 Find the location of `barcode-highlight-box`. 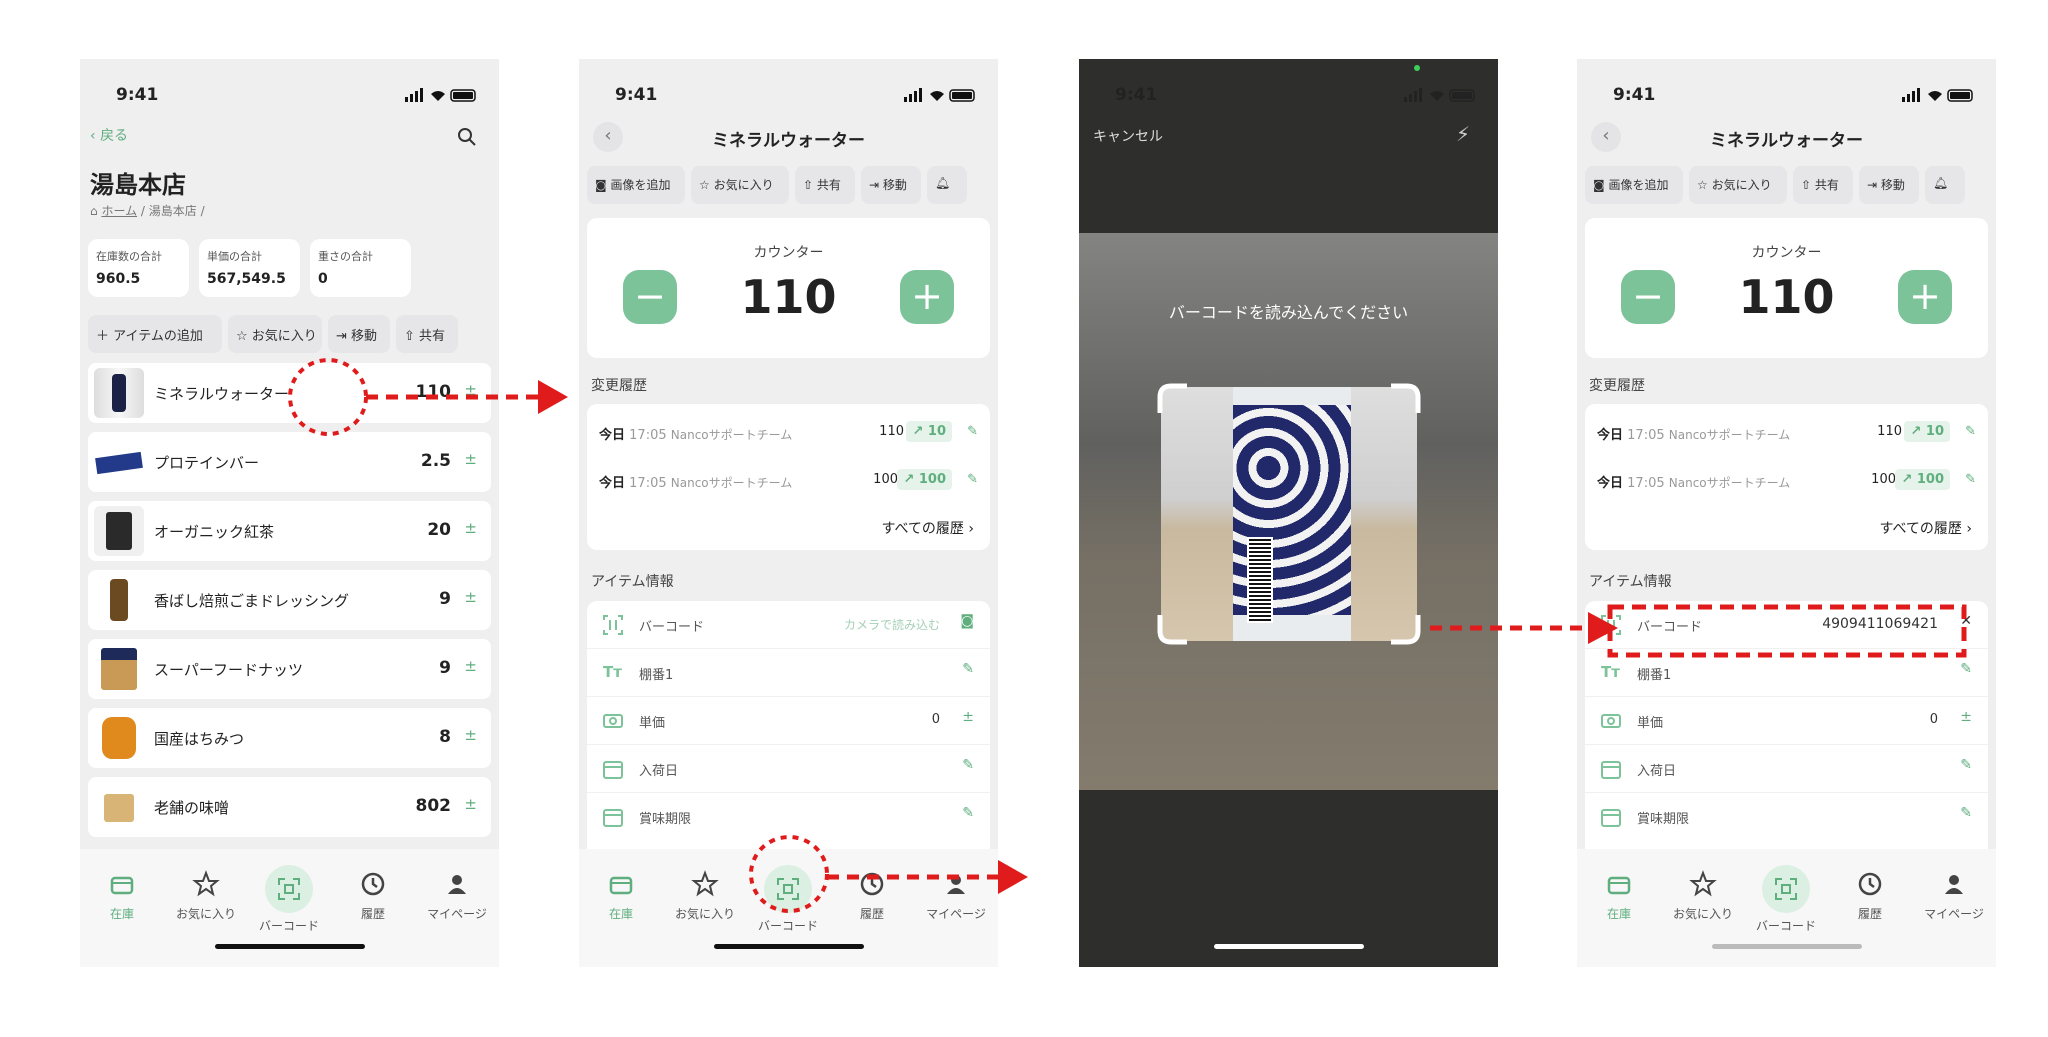

barcode-highlight-box is located at coordinates (1787, 631).